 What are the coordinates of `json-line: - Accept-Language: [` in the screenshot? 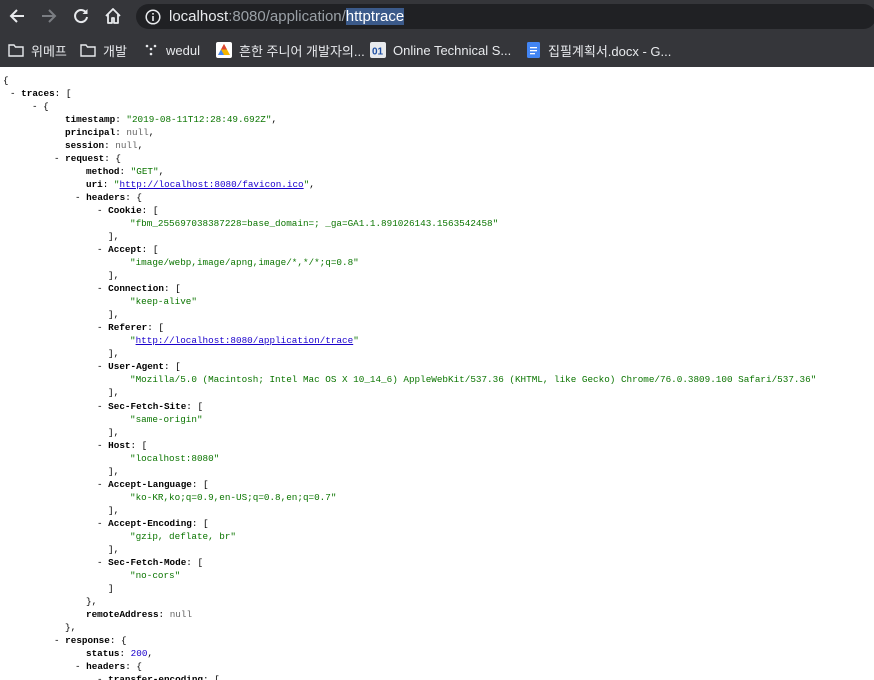 It's located at (153, 484).